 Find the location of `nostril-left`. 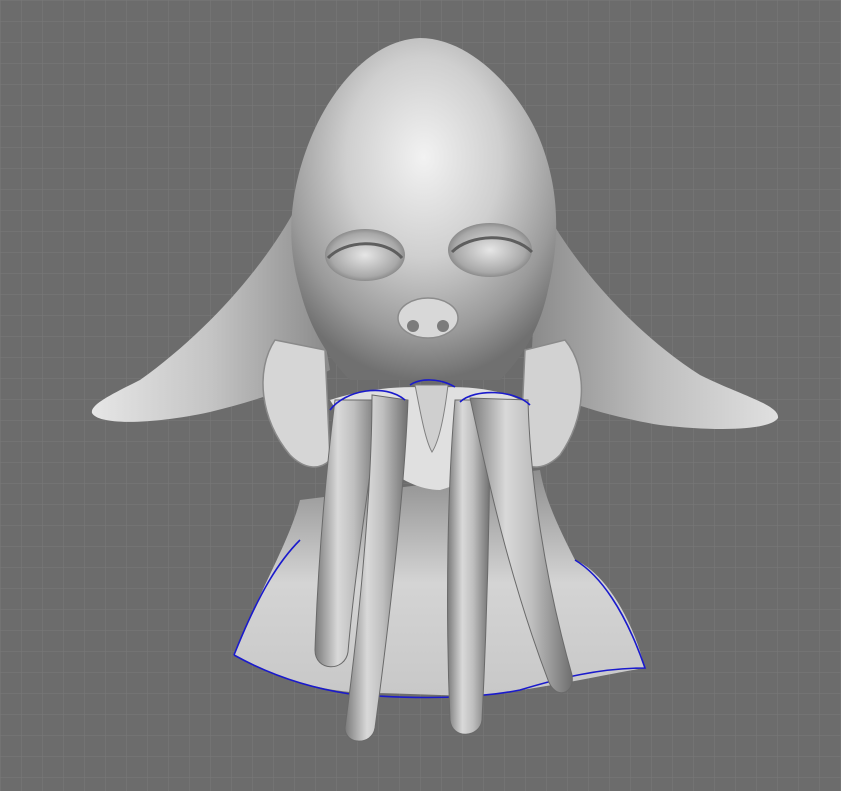

nostril-left is located at coordinates (413, 326).